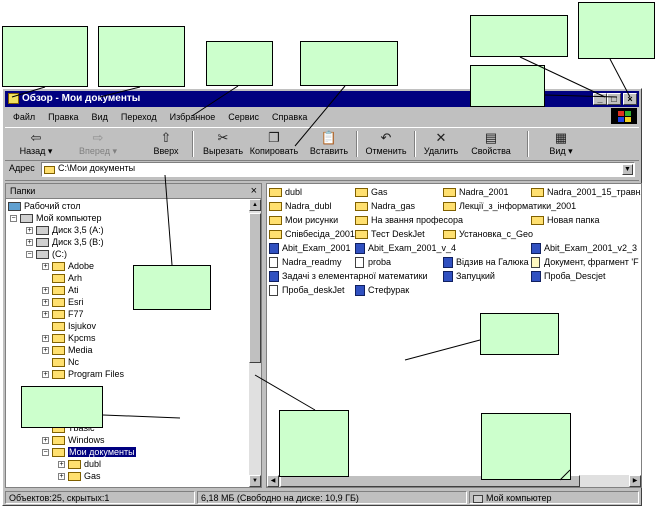 Image resolution: width=657 pixels, height=510 pixels. Describe the element at coordinates (561, 137) in the screenshot. I see `view-grid-icon: ▦` at that location.